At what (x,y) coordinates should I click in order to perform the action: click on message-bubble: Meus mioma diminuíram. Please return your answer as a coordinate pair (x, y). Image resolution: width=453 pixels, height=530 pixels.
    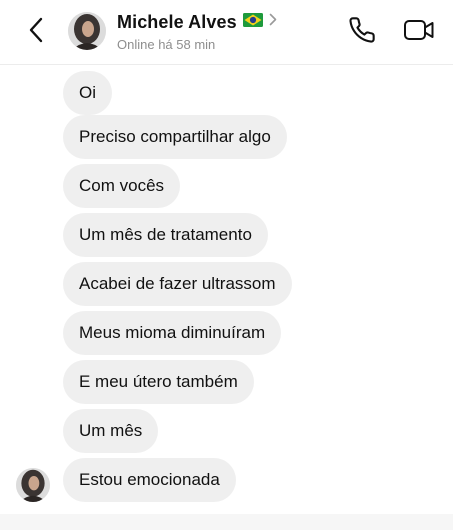
    Looking at the image, I should click on (172, 333).